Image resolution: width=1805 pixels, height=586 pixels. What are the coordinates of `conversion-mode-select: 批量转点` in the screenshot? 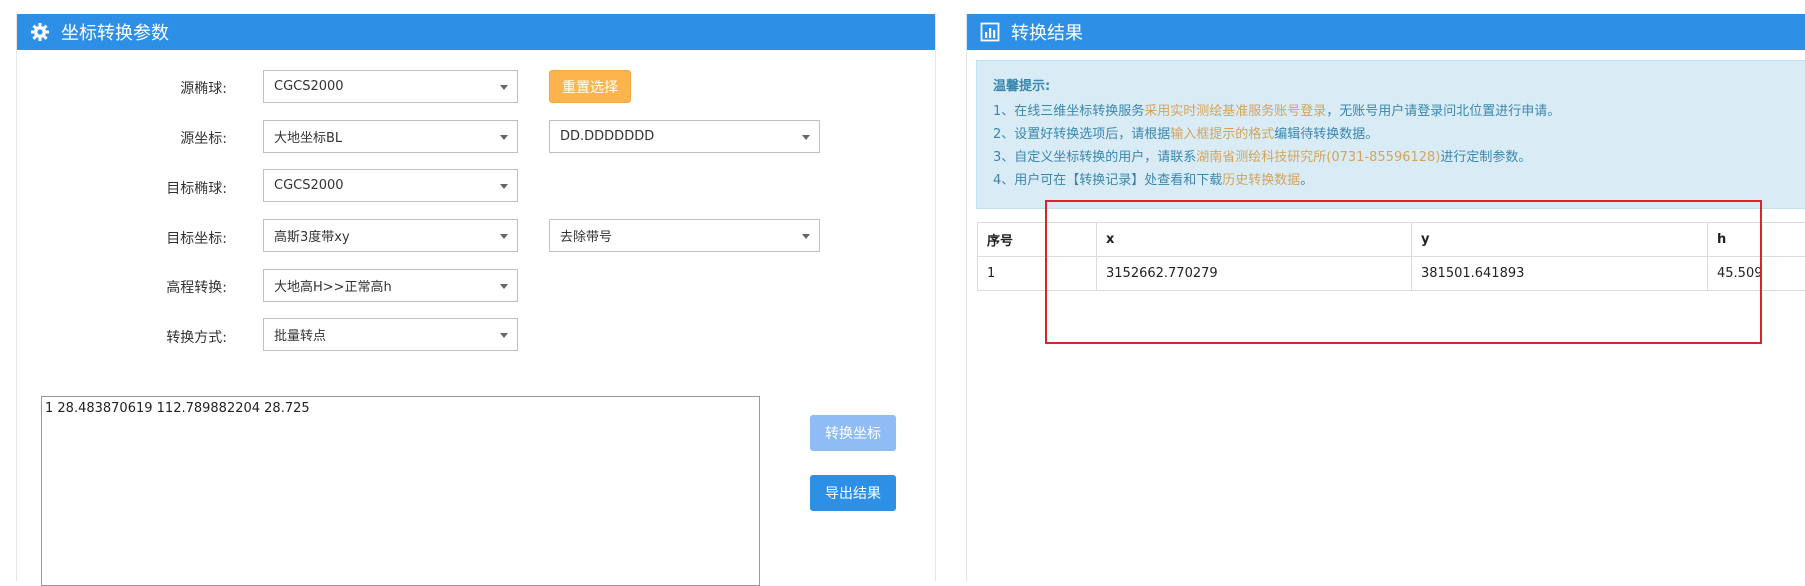 It's located at (390, 334).